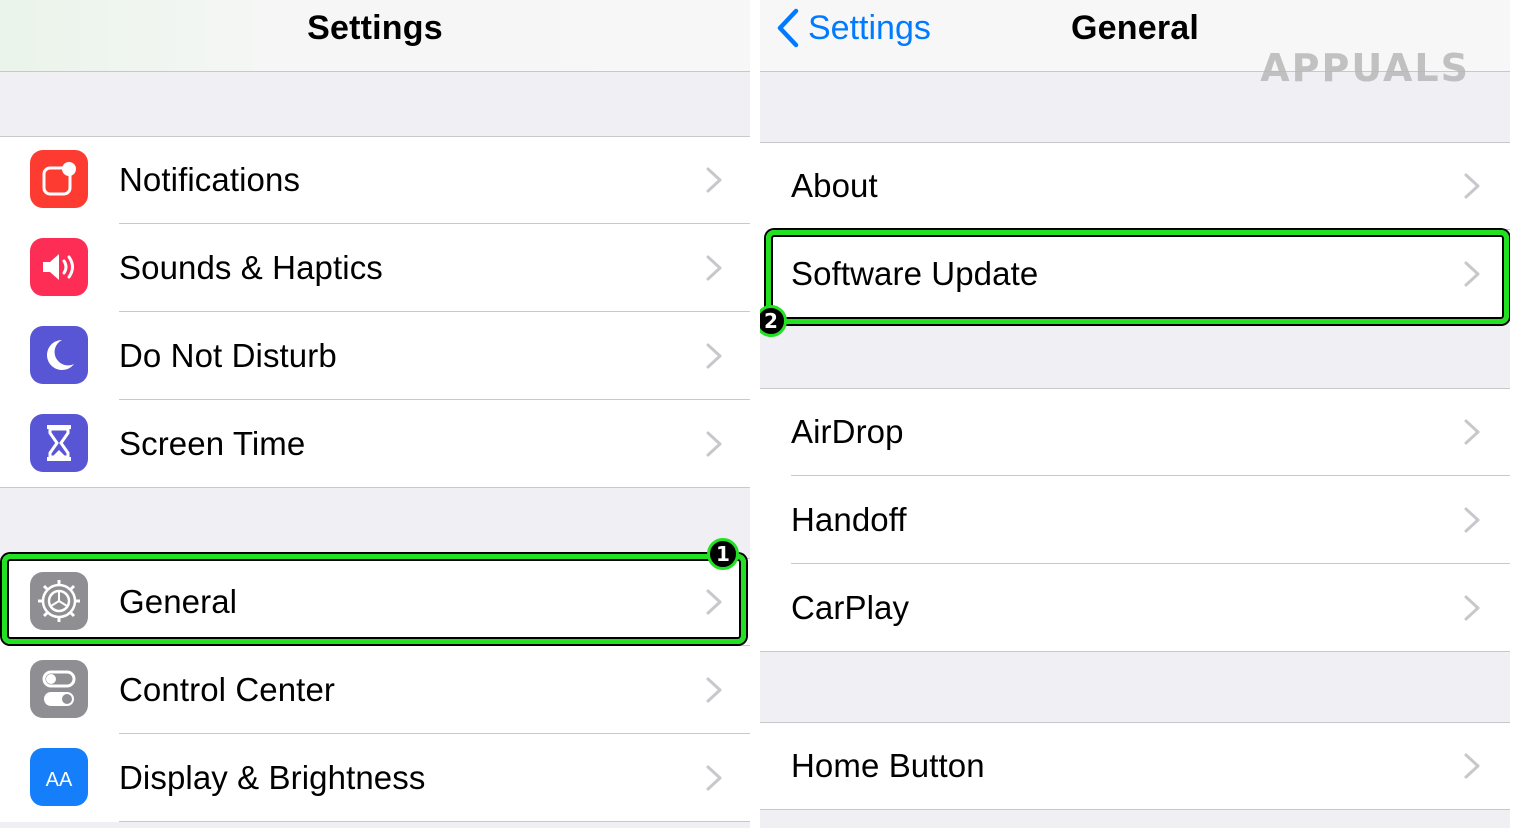  I want to click on settings-title: Settings, so click(375, 28).